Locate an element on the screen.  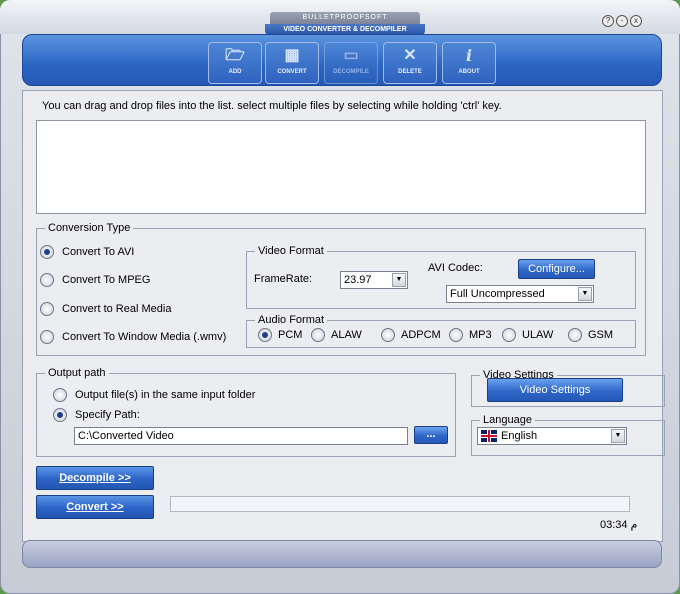
convert-avi-option: Convert To AVI is located at coordinates (87, 252).